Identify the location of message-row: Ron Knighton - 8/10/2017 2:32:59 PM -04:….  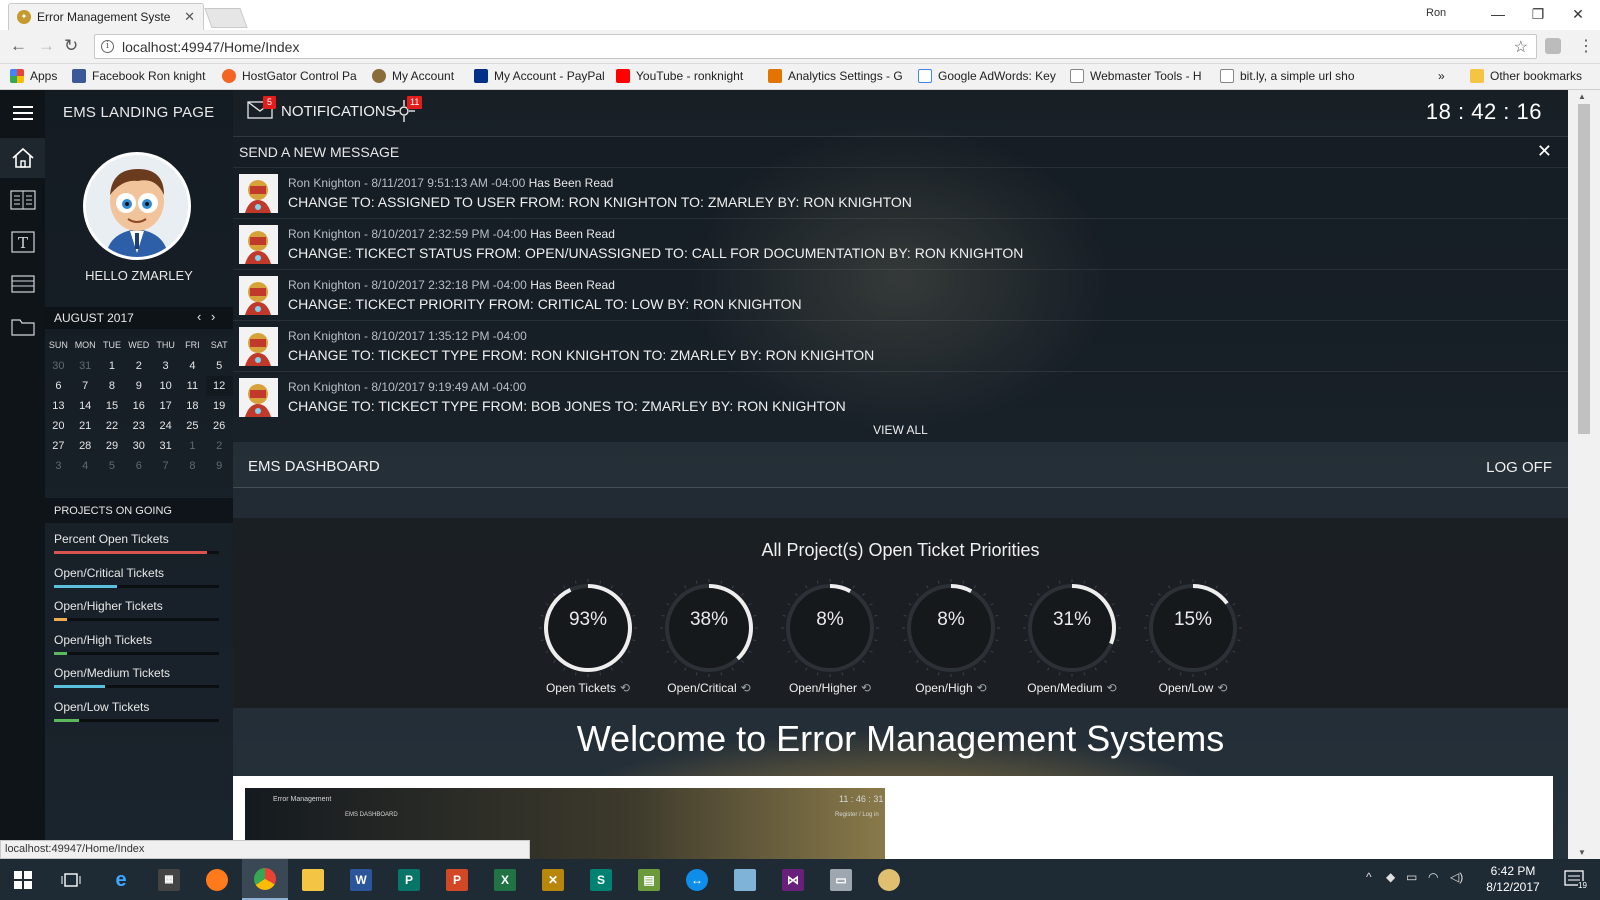
(900, 243).